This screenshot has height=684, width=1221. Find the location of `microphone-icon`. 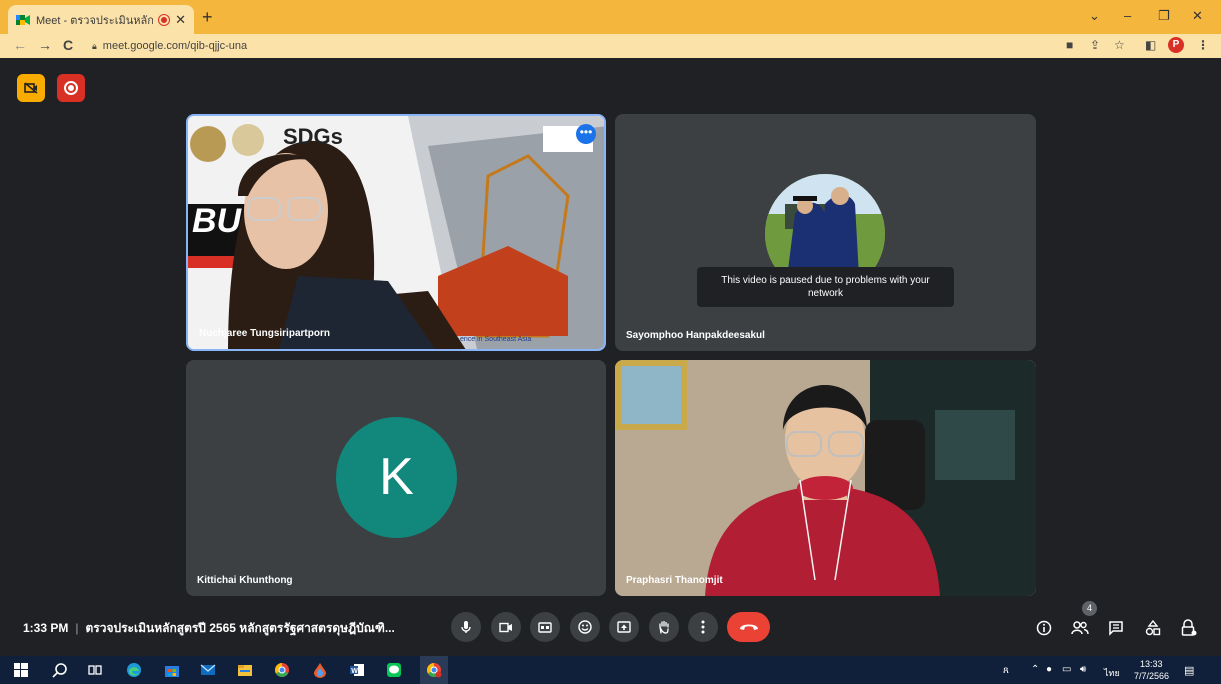

microphone-icon is located at coordinates (466, 627).